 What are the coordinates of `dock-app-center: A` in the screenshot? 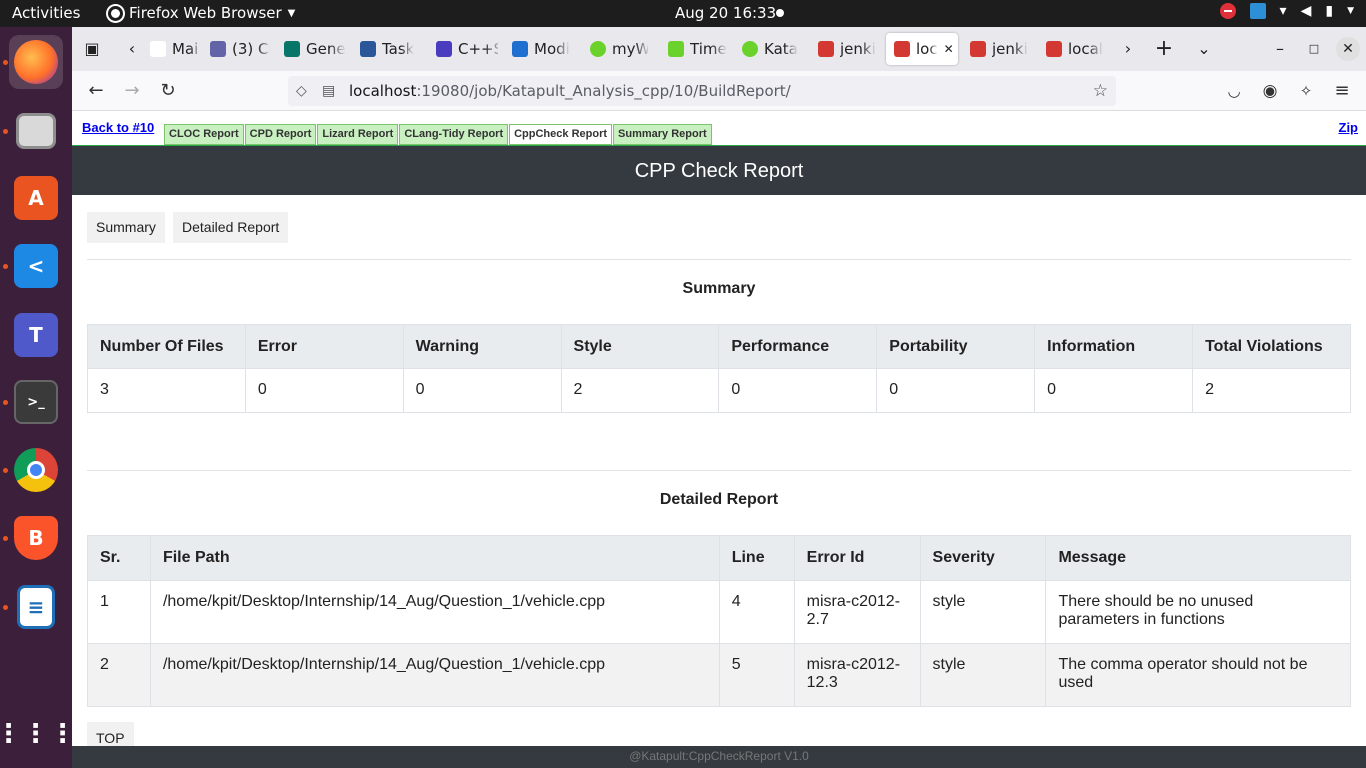 It's located at (36, 198).